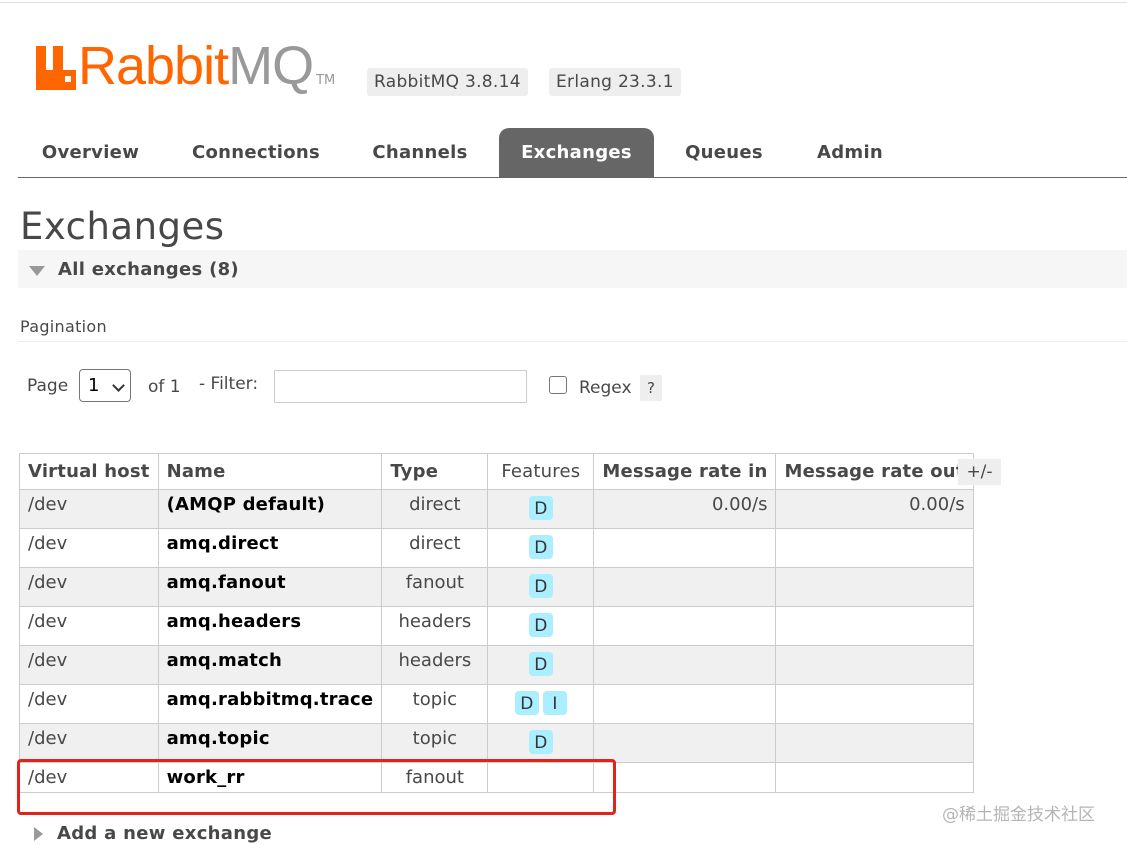 The image size is (1127, 845). What do you see at coordinates (256, 152) in the screenshot?
I see `tab-connections: Connections` at bounding box center [256, 152].